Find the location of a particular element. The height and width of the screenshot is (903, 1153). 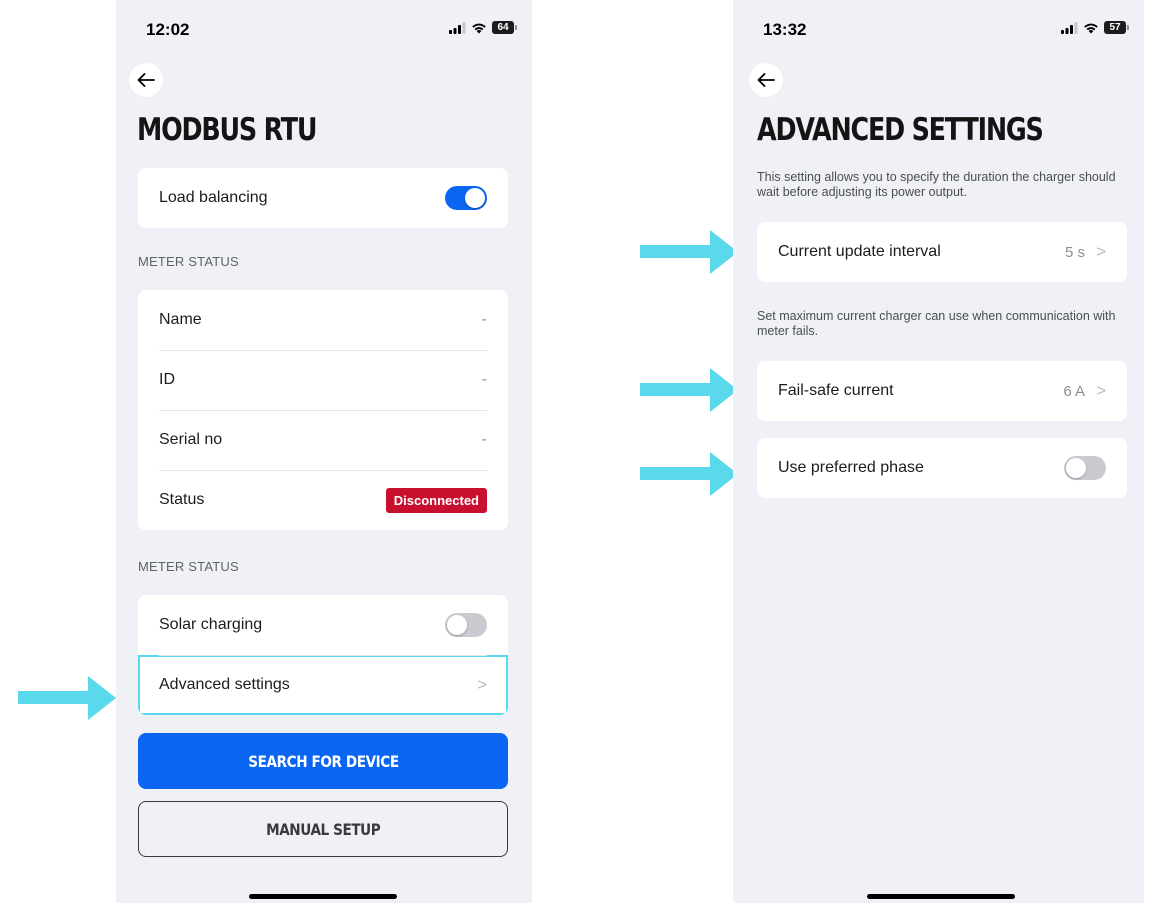

status-time: 12:02 is located at coordinates (168, 29).